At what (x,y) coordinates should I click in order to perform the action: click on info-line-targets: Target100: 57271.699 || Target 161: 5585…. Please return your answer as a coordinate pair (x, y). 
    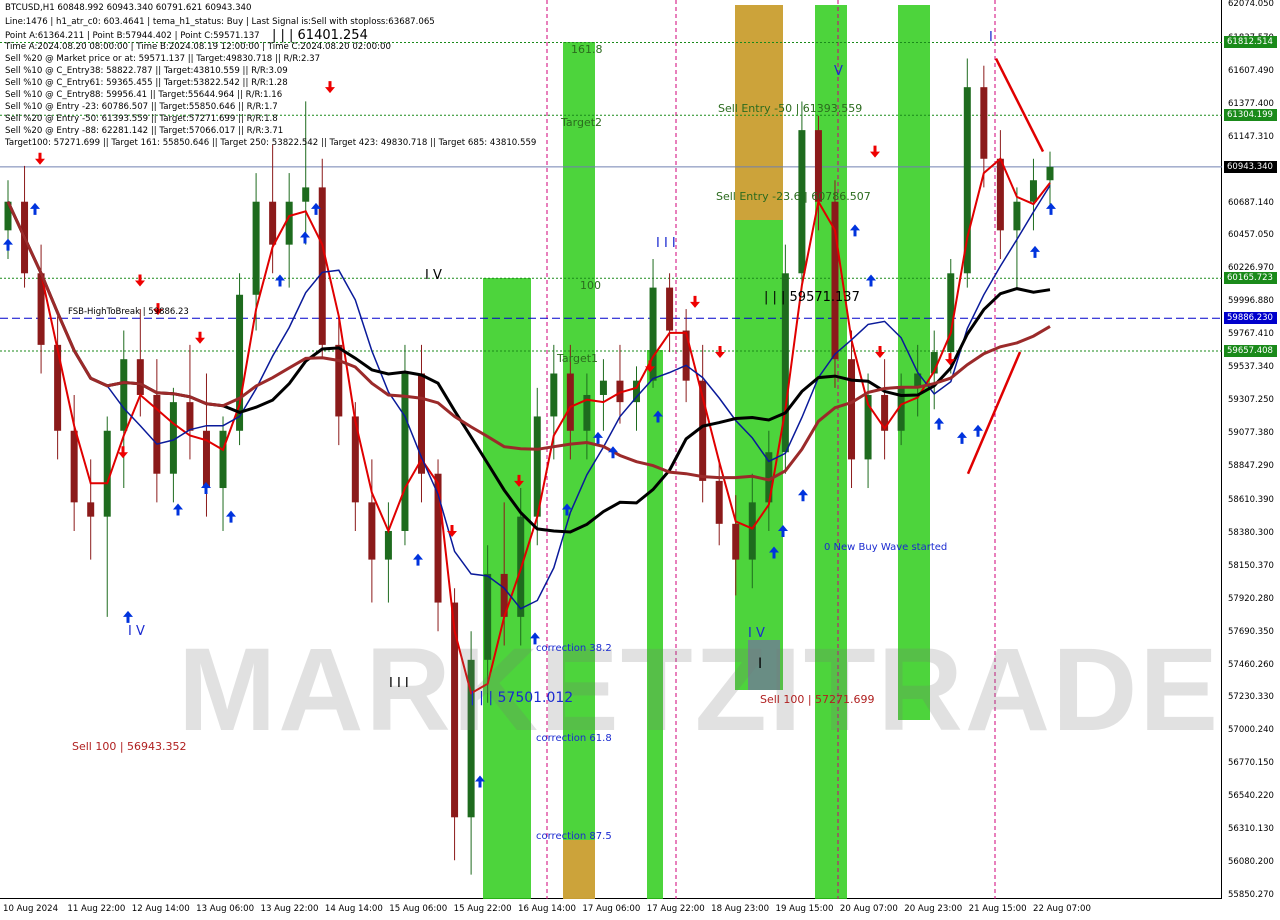
    Looking at the image, I should click on (271, 143).